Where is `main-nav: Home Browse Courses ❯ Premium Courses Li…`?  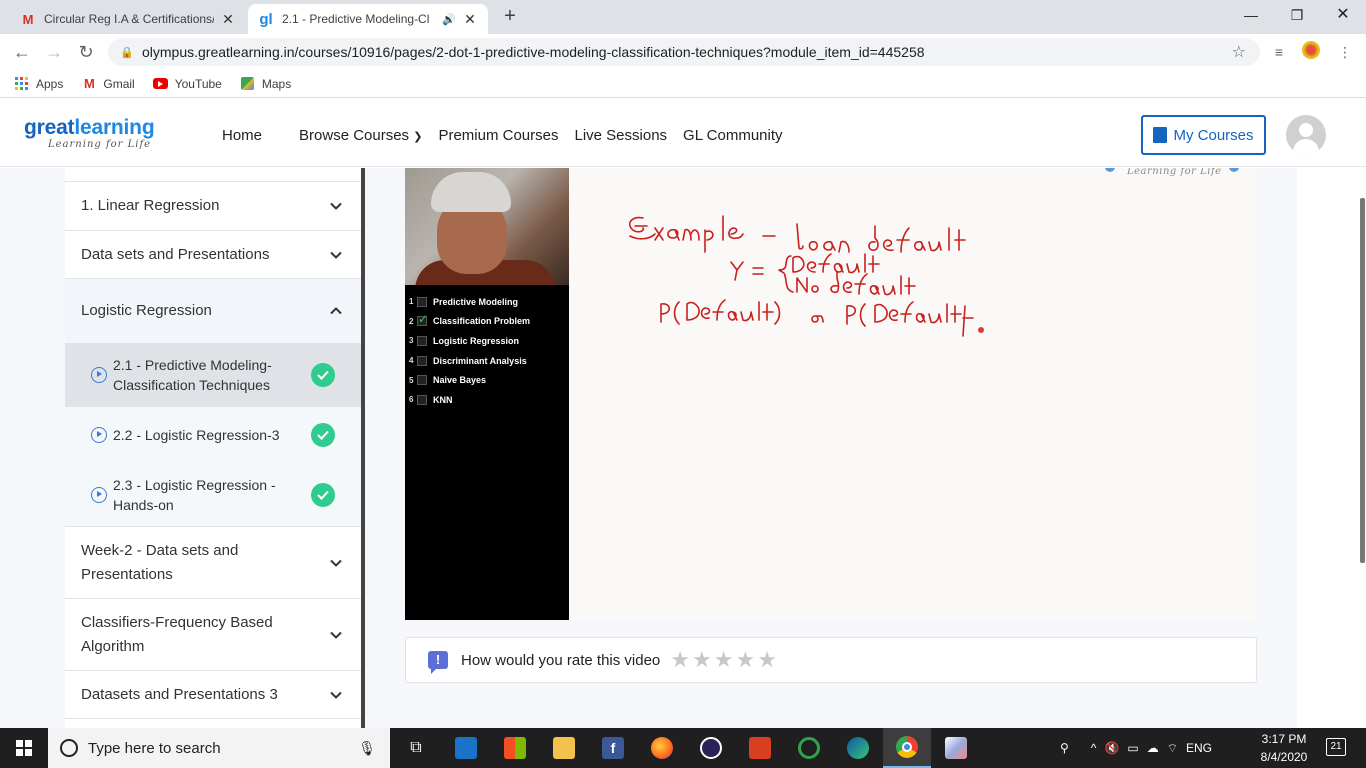
main-nav: Home Browse Courses ❯ Premium Courses Li… is located at coordinates (510, 135).